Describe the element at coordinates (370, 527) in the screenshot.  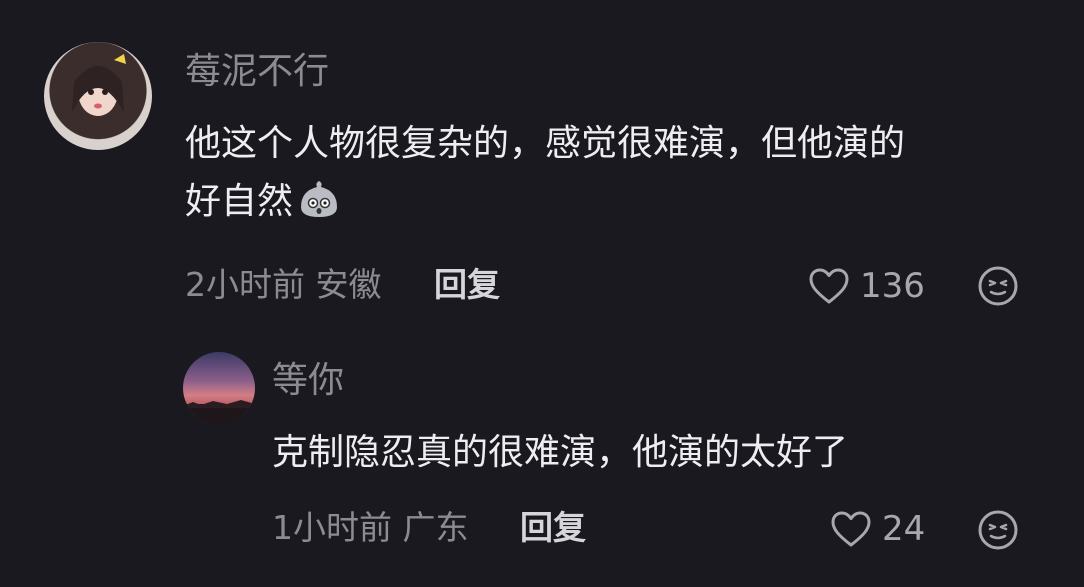
I see `comment-time-location: 1小时前 广东` at that location.